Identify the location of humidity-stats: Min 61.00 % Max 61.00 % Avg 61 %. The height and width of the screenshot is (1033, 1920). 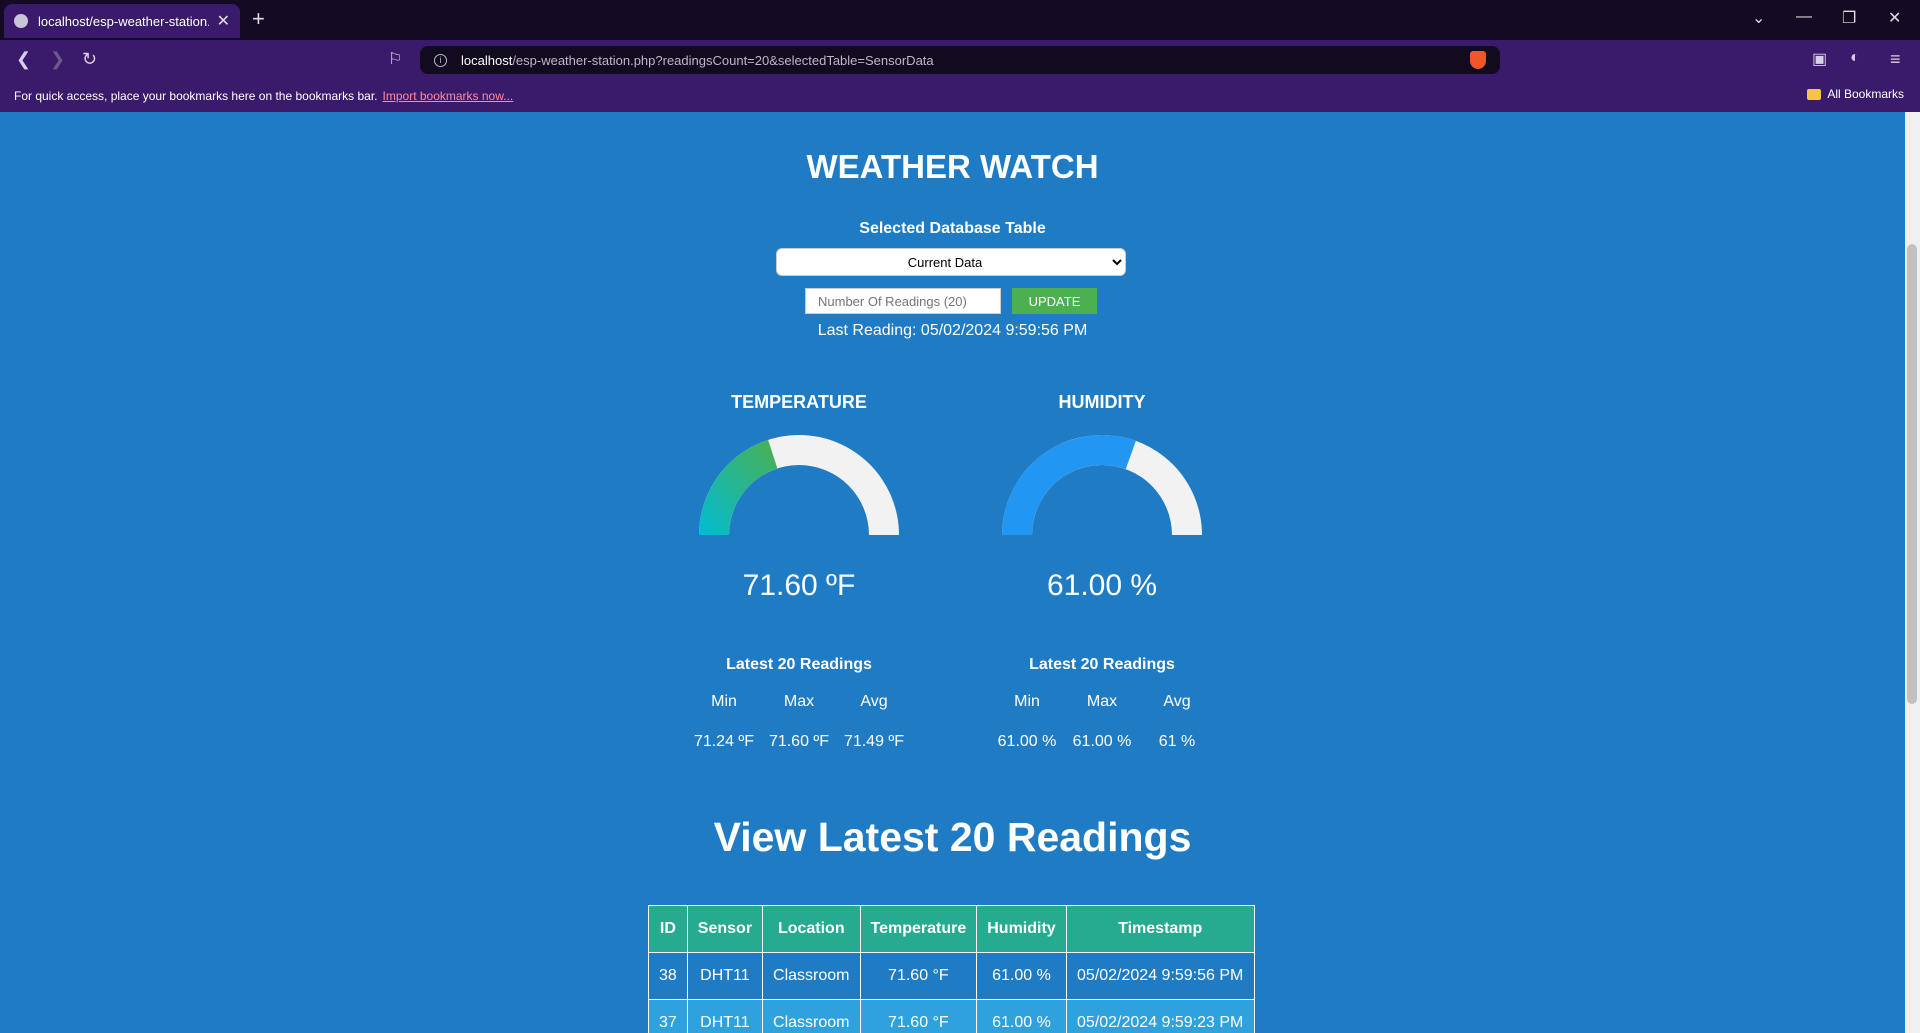
(1102, 722).